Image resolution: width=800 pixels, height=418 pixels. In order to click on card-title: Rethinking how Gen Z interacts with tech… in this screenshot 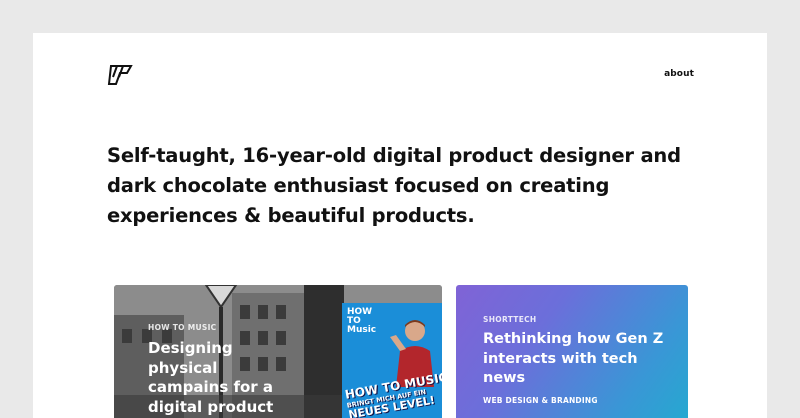, I will do `click(578, 359)`.